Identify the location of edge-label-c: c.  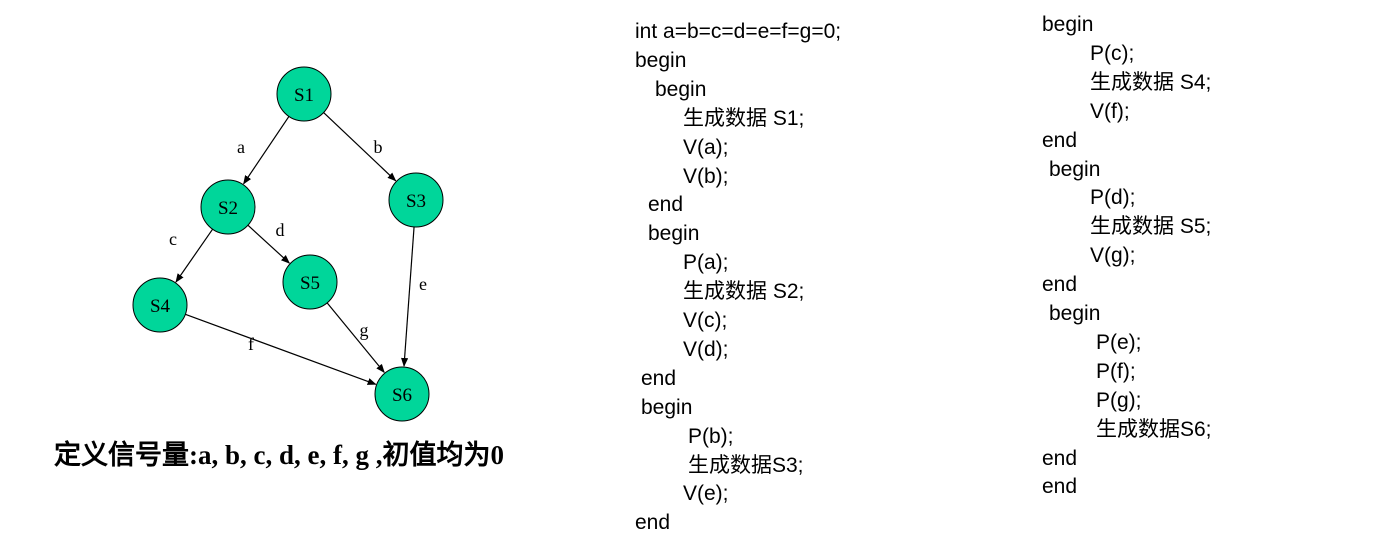
(173, 239).